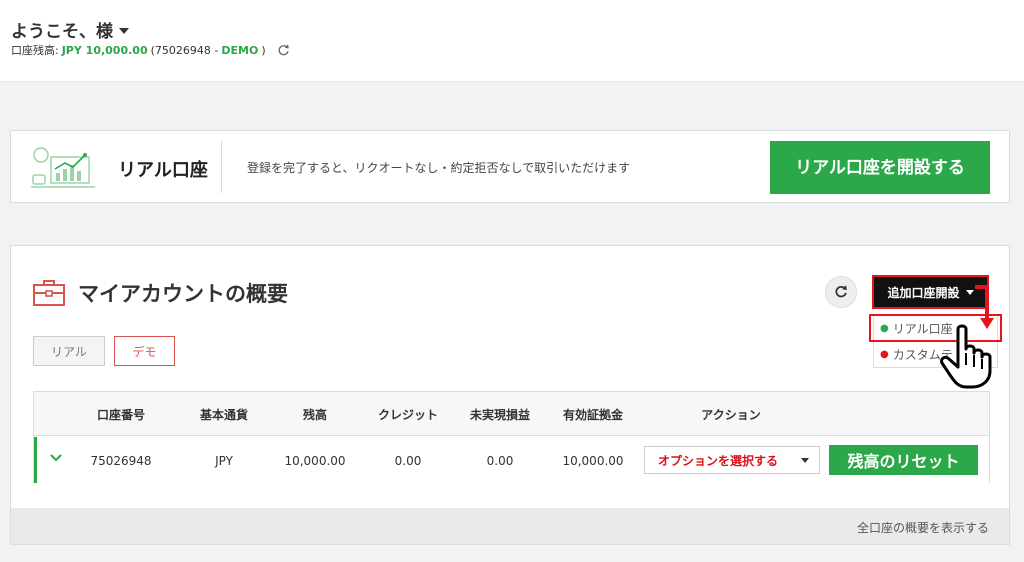 The width and height of the screenshot is (1024, 562). Describe the element at coordinates (923, 527) in the screenshot. I see `view-all-accounts-link: 全口座の概要を表示する` at that location.